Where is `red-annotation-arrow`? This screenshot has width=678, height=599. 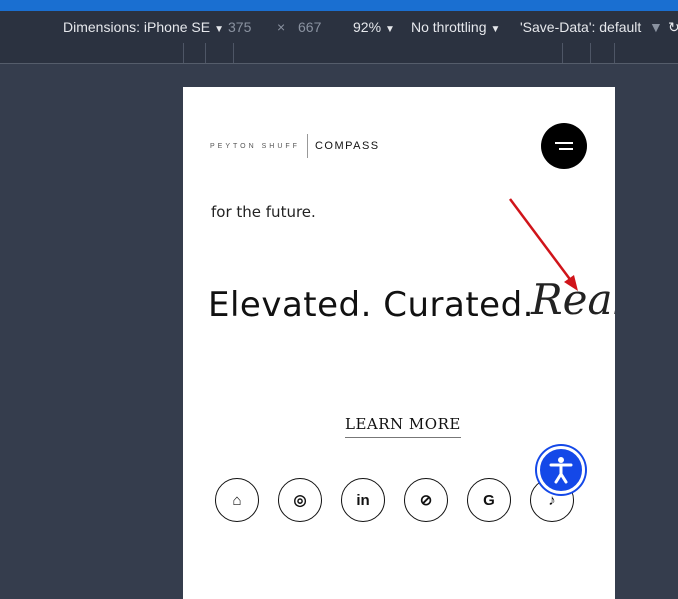 red-annotation-arrow is located at coordinates (543, 244).